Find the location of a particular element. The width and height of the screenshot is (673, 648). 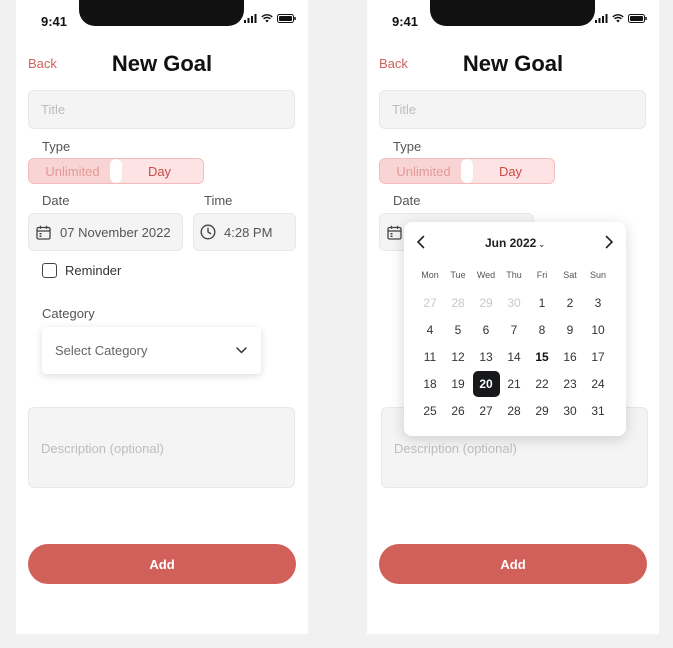

calendar-day: 5 is located at coordinates (458, 329).